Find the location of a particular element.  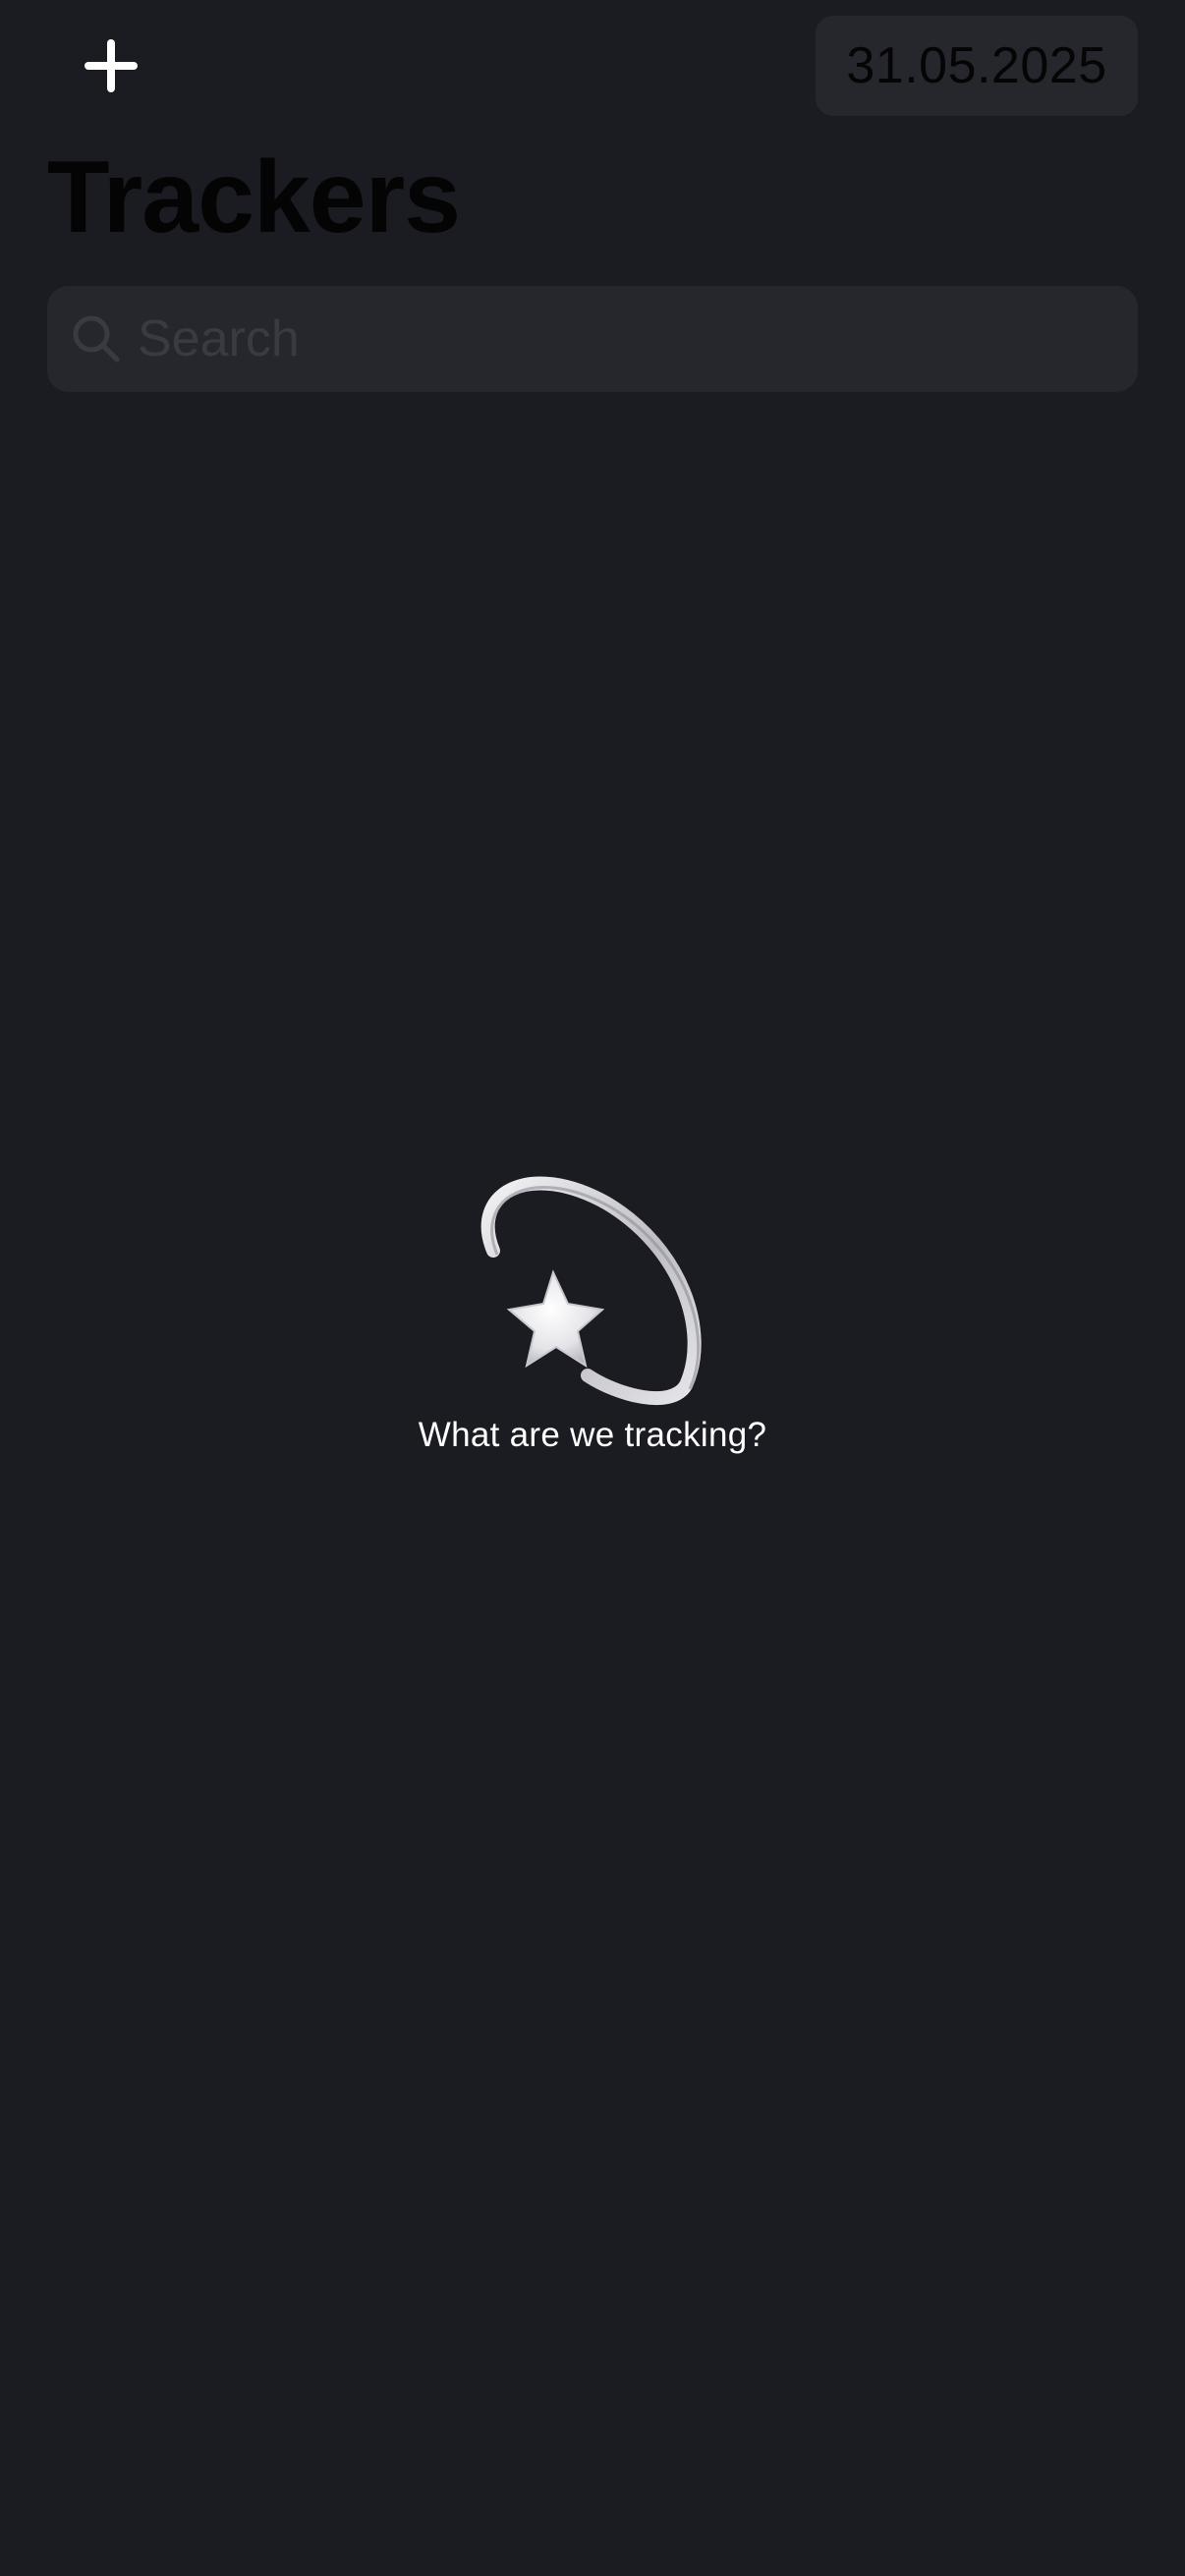

plus-icon is located at coordinates (112, 65).